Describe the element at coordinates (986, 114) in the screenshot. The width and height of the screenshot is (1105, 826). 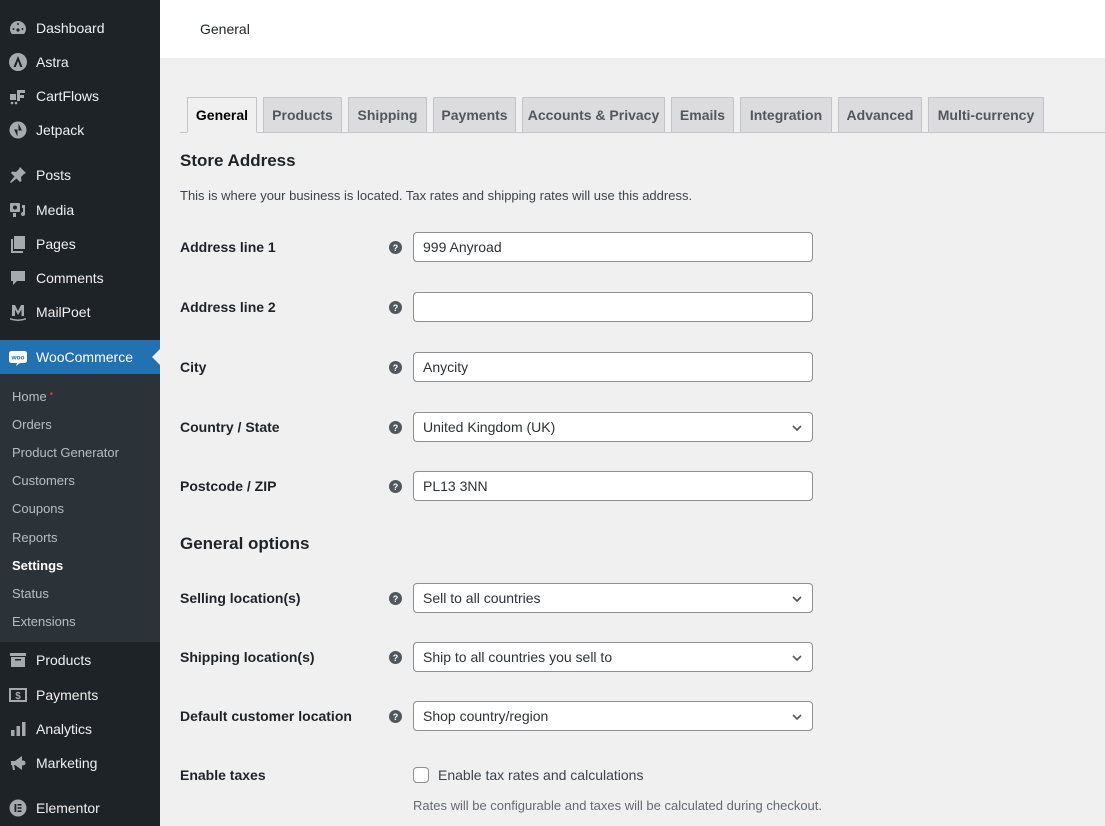
I see `tab-multi-currency: Multi-currency` at that location.